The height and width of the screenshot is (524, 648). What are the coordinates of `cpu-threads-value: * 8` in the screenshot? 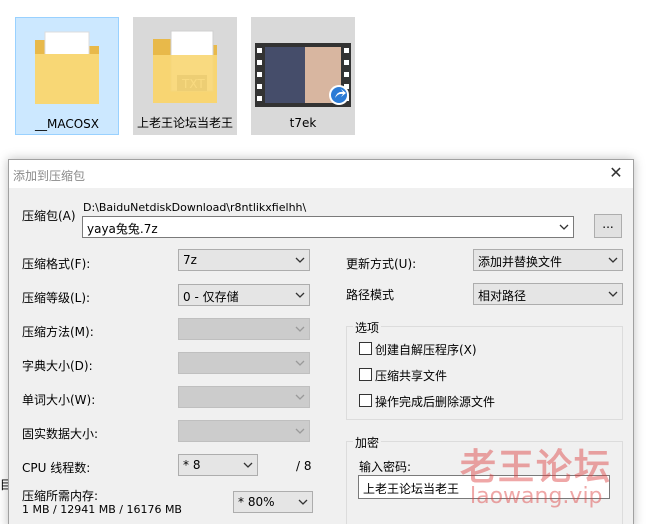 It's located at (192, 465).